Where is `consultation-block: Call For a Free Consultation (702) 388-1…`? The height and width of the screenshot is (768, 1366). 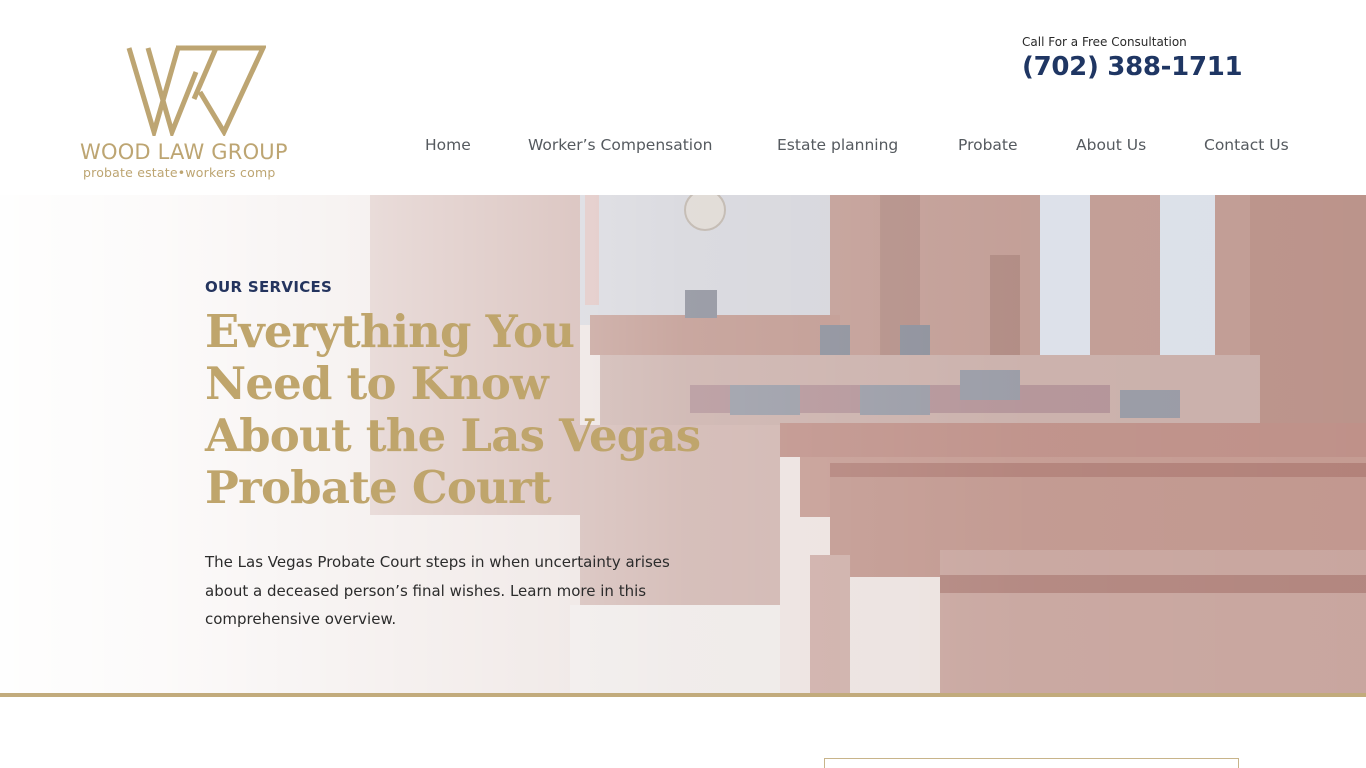 consultation-block: Call For a Free Consultation (702) 388-1… is located at coordinates (1142, 58).